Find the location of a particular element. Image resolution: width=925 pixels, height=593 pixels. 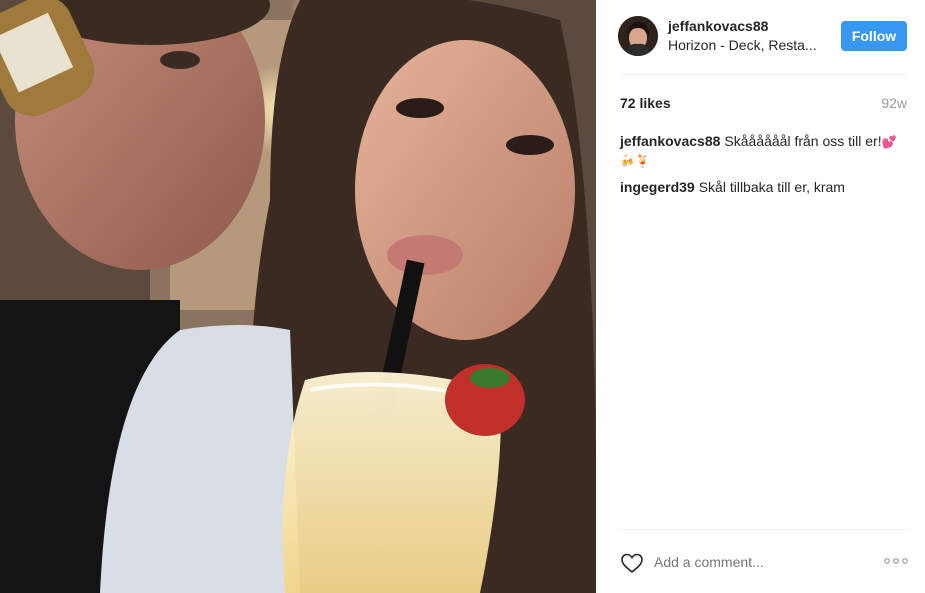

avatar-image is located at coordinates (638, 36).